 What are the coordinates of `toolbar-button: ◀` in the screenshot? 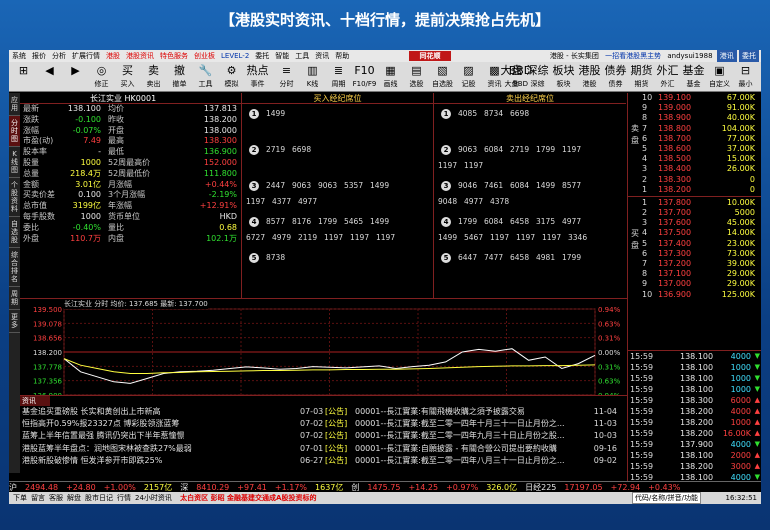 It's located at (49, 77).